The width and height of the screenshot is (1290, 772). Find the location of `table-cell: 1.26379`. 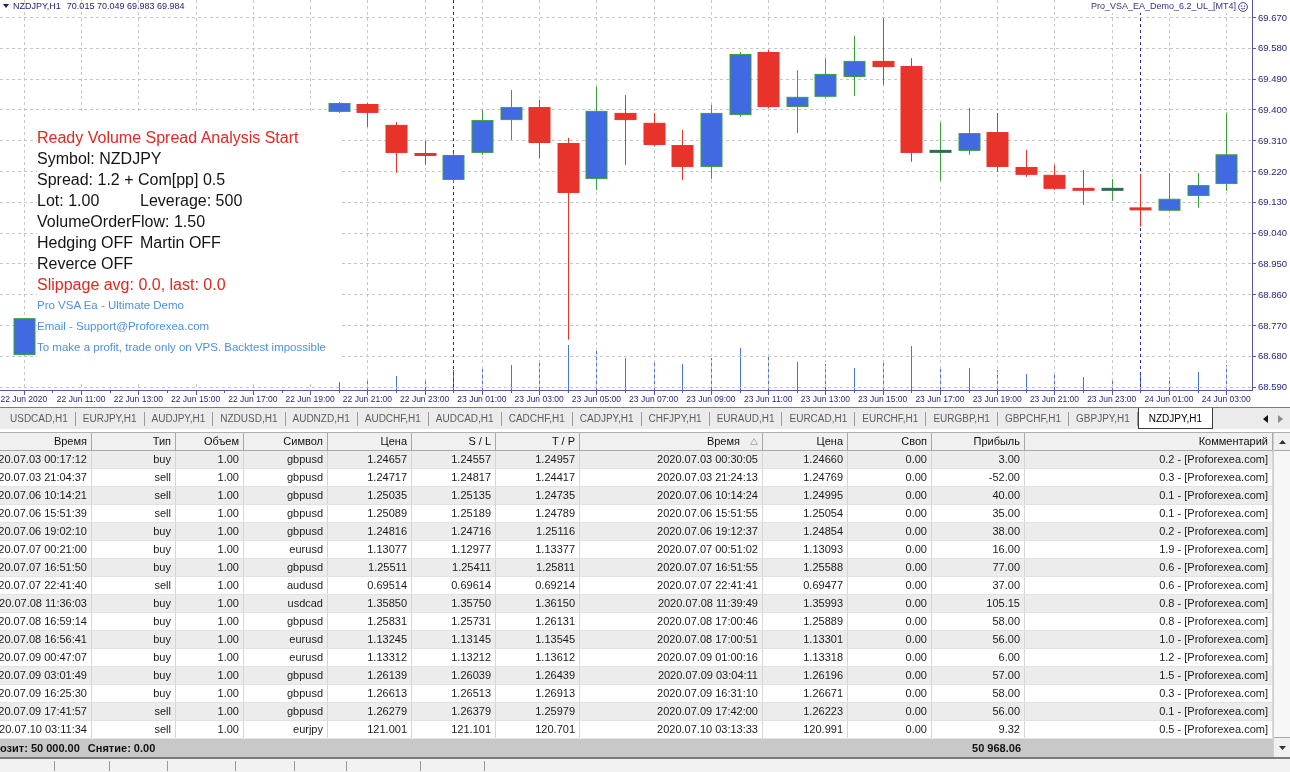

table-cell: 1.26379 is located at coordinates (454, 711).